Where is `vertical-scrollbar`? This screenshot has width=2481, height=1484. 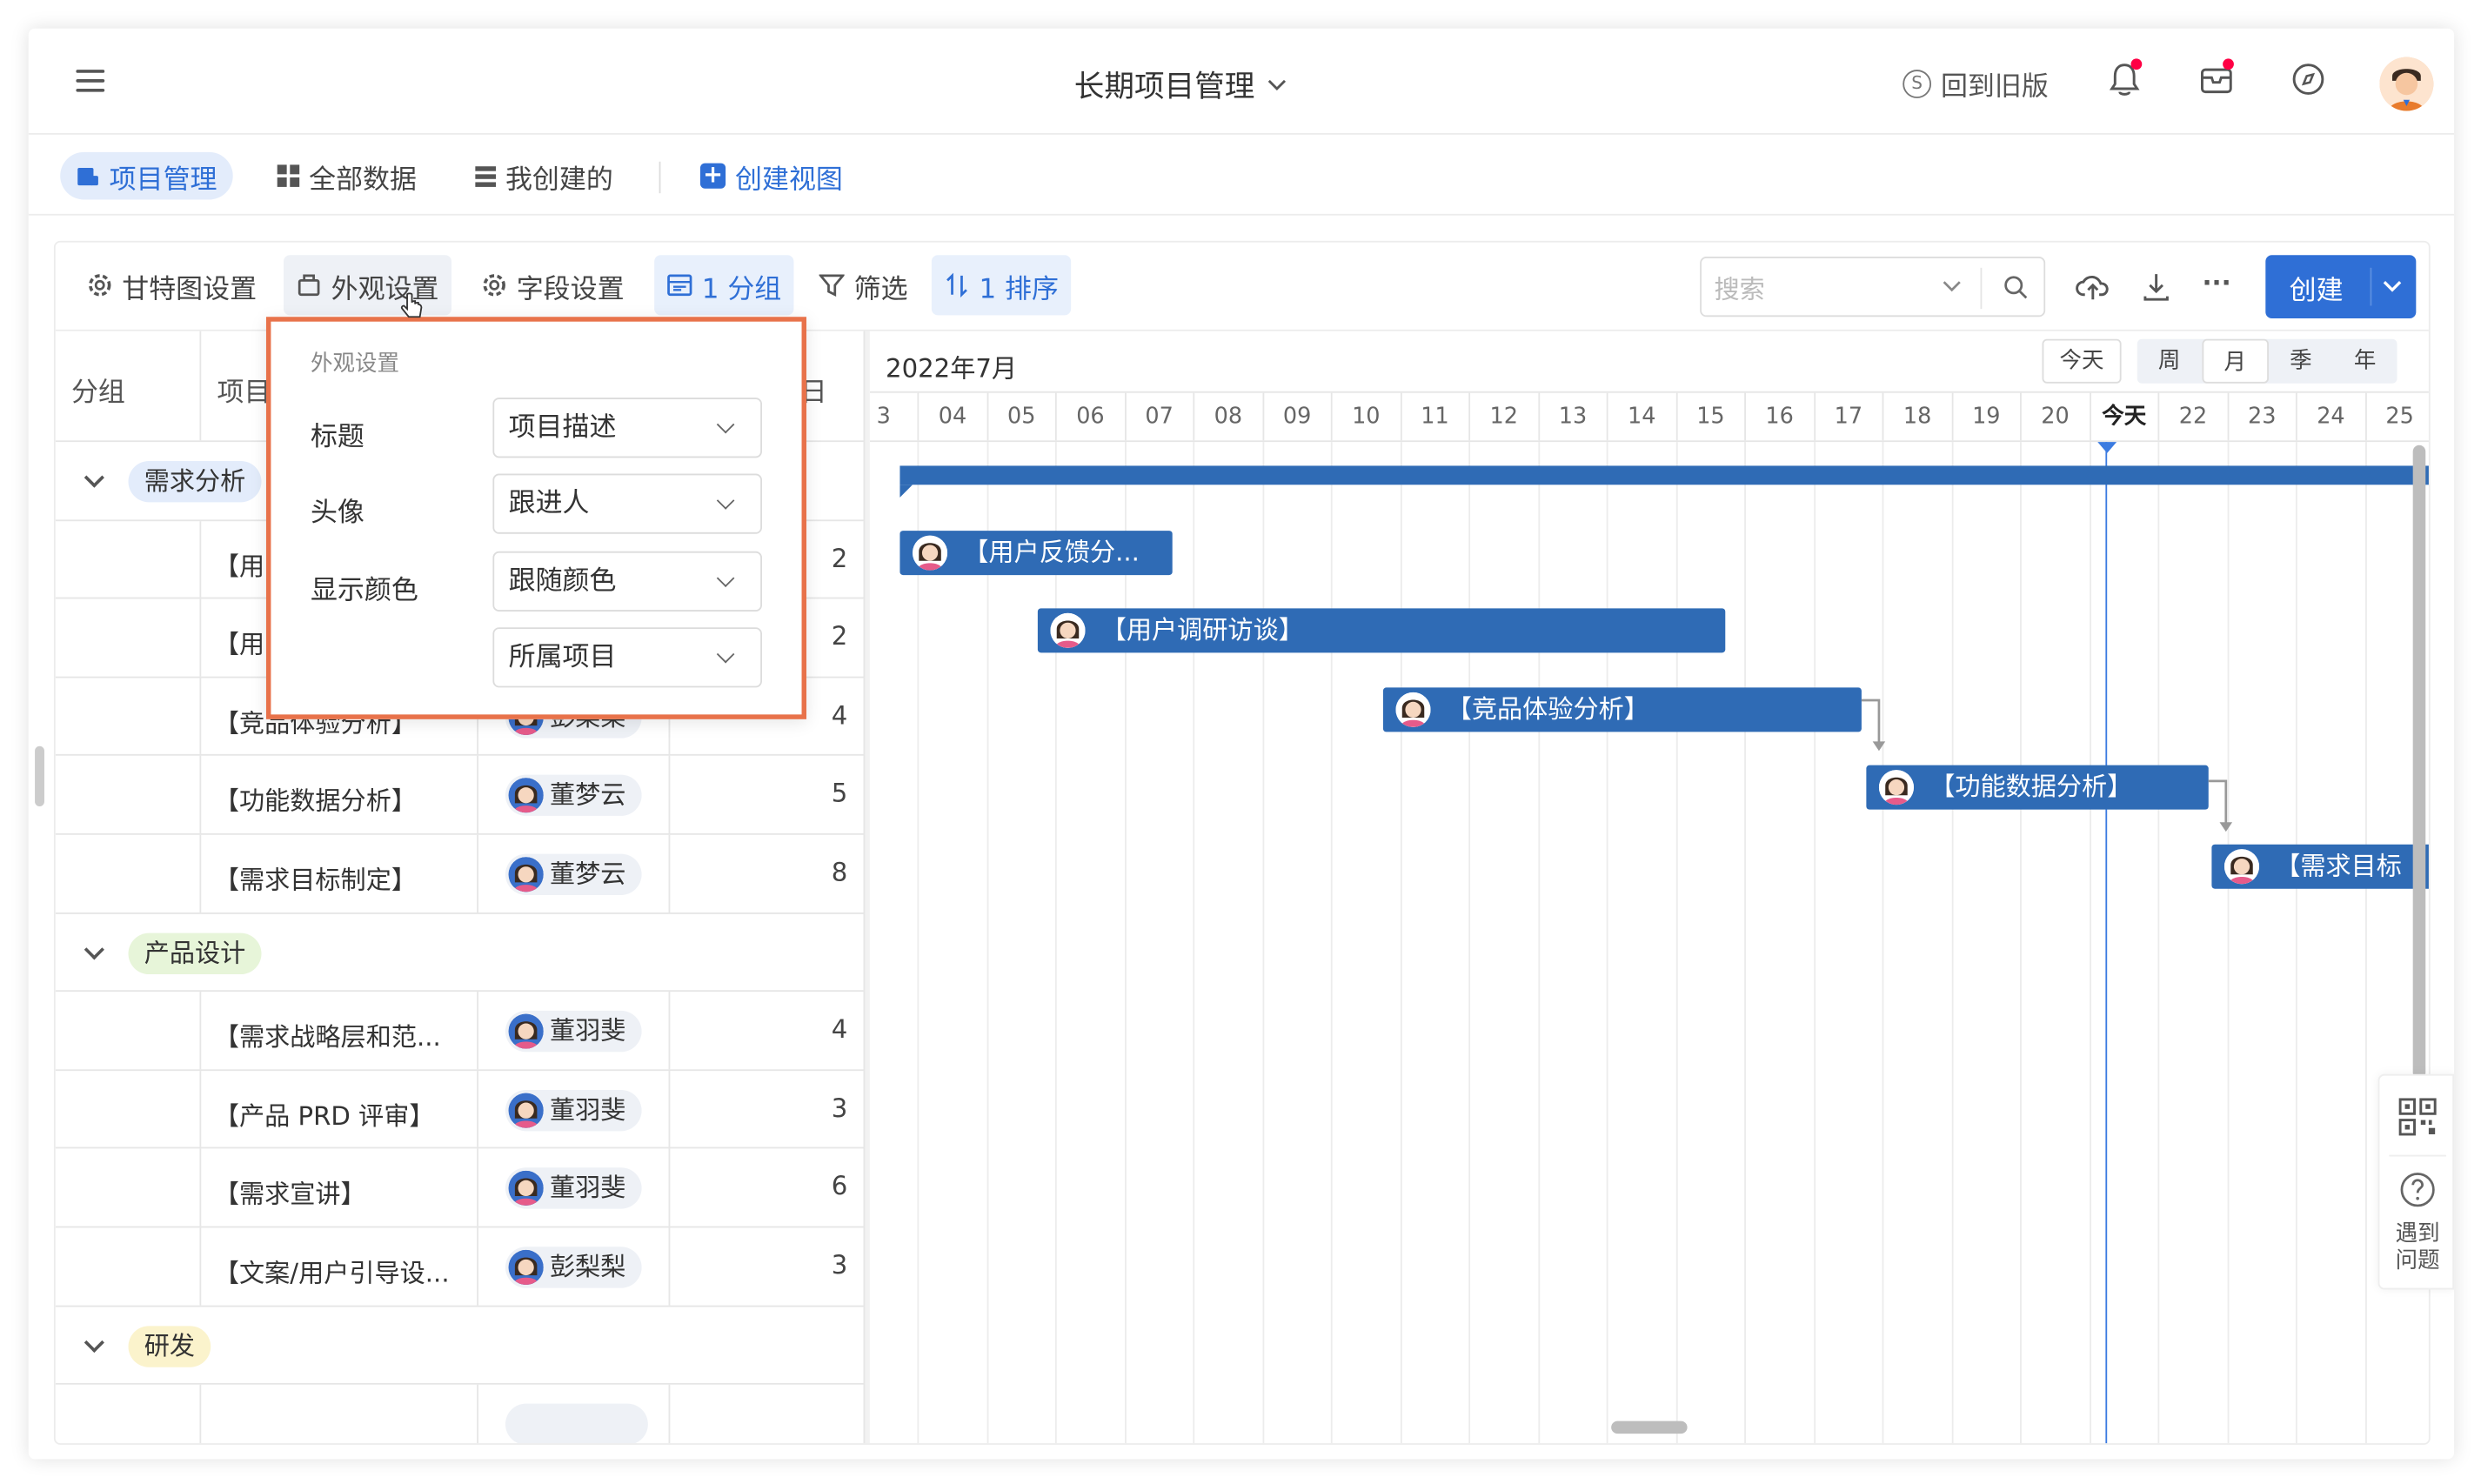 vertical-scrollbar is located at coordinates (2419, 762).